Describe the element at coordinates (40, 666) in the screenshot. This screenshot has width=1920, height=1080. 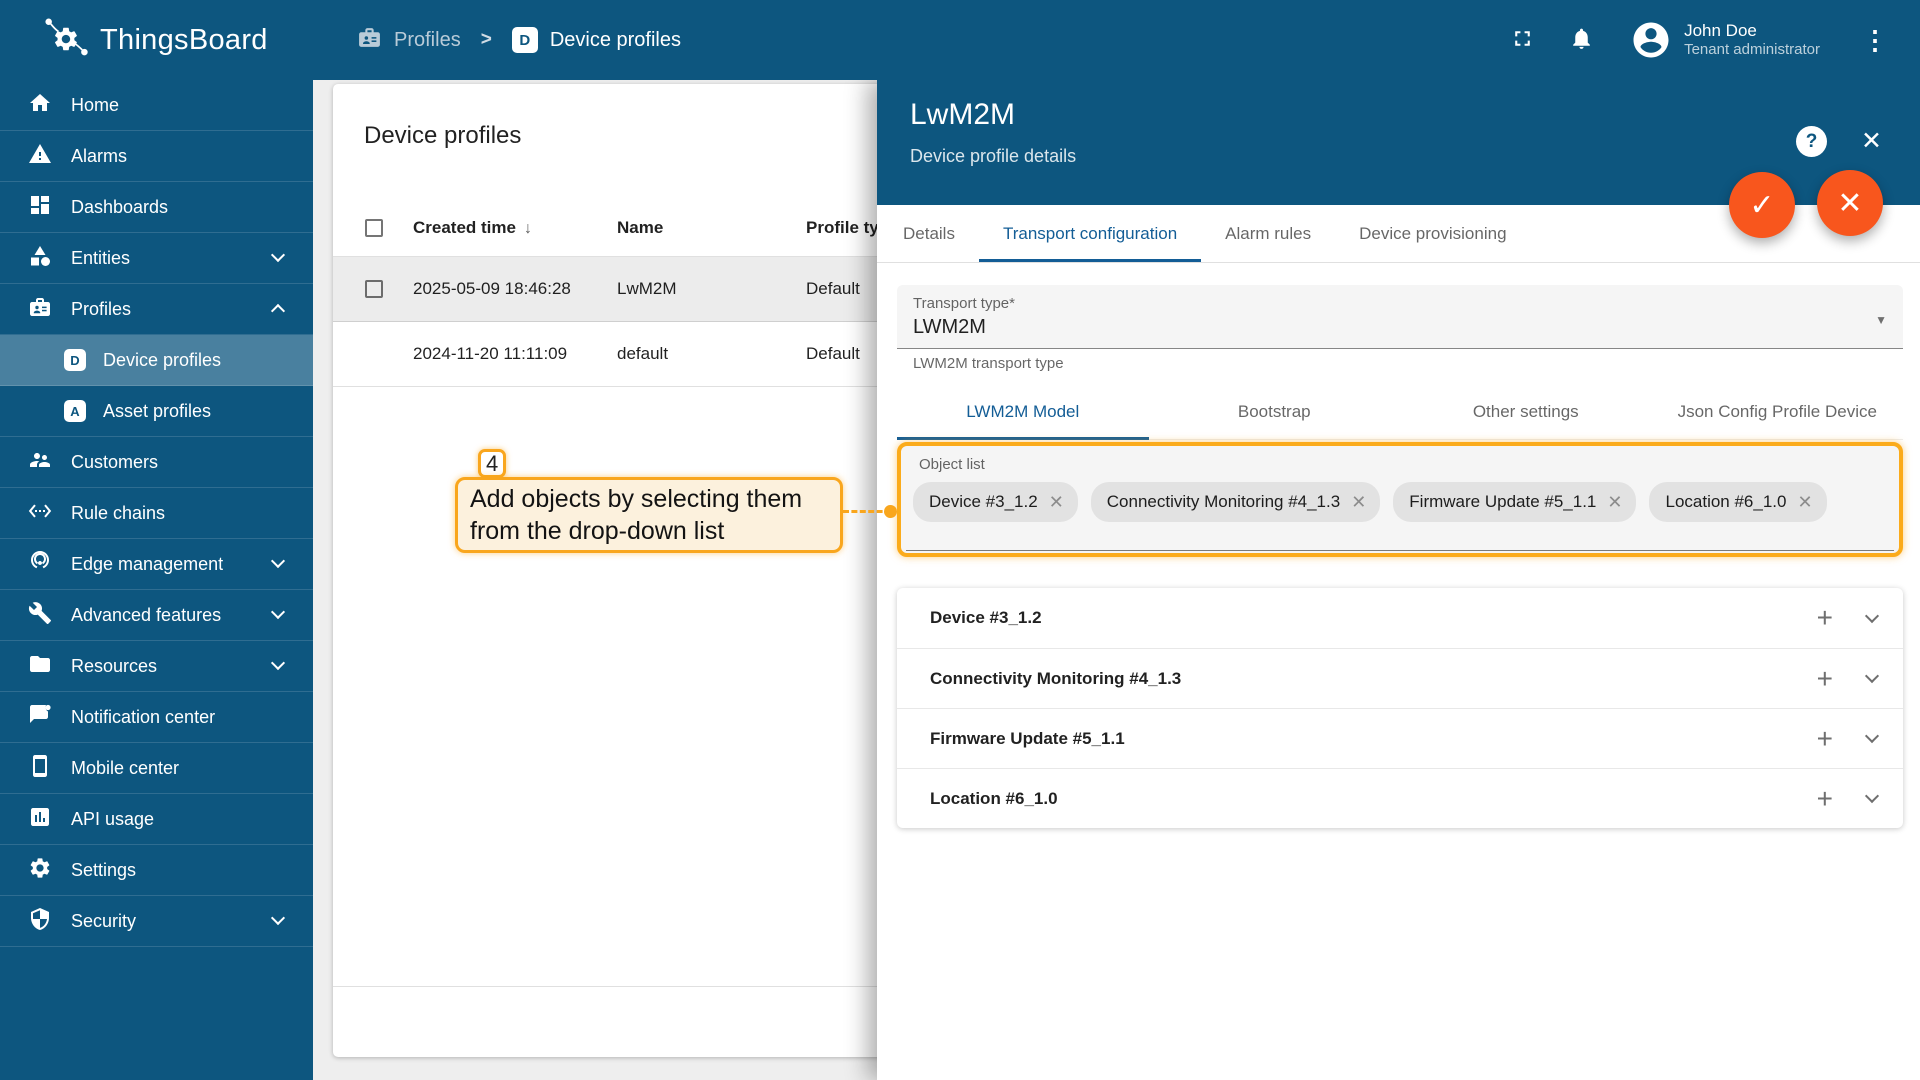
I see `folder-icon` at that location.